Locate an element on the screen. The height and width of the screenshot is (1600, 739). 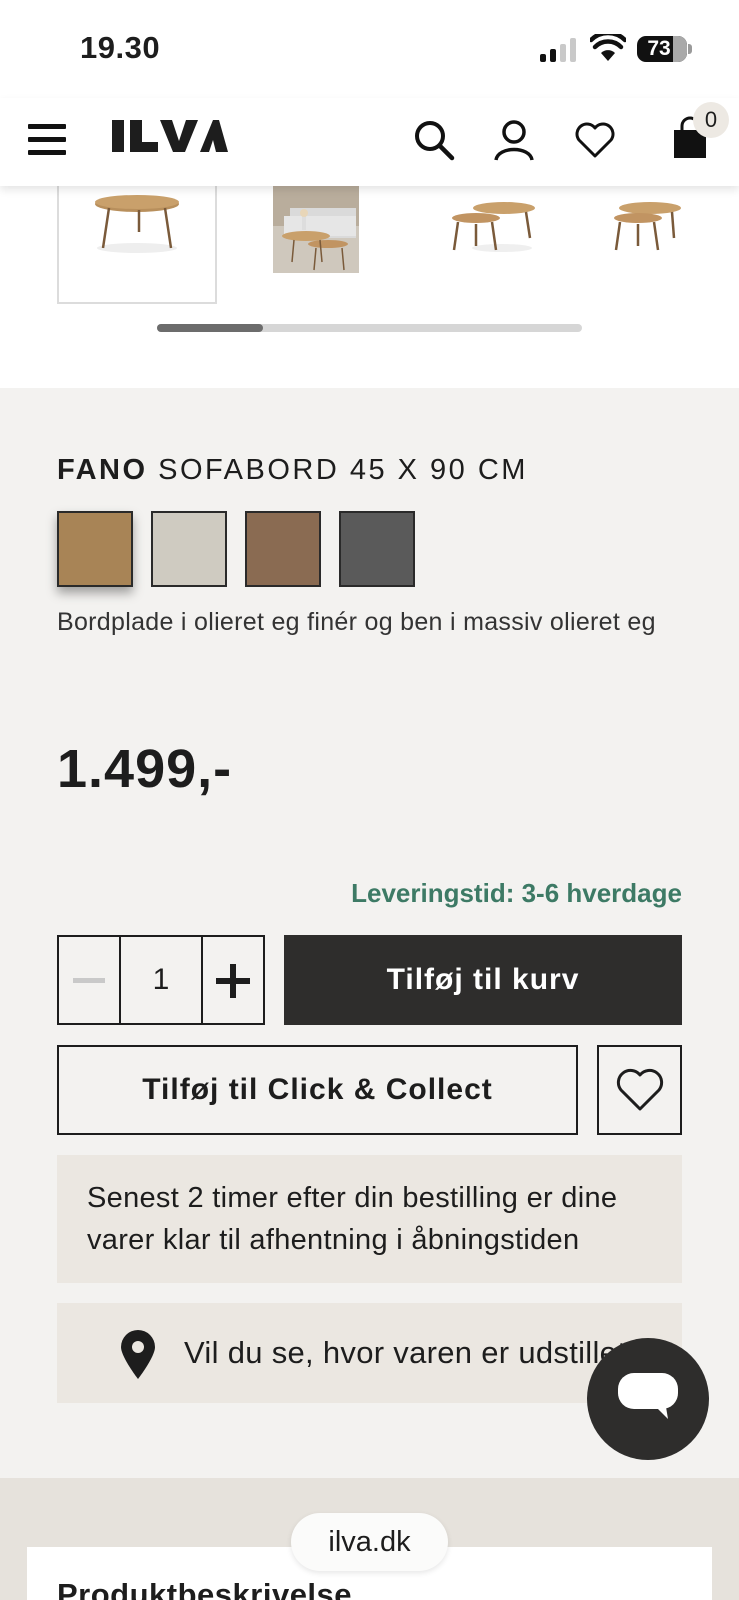
account-icon is located at coordinates (514, 140).